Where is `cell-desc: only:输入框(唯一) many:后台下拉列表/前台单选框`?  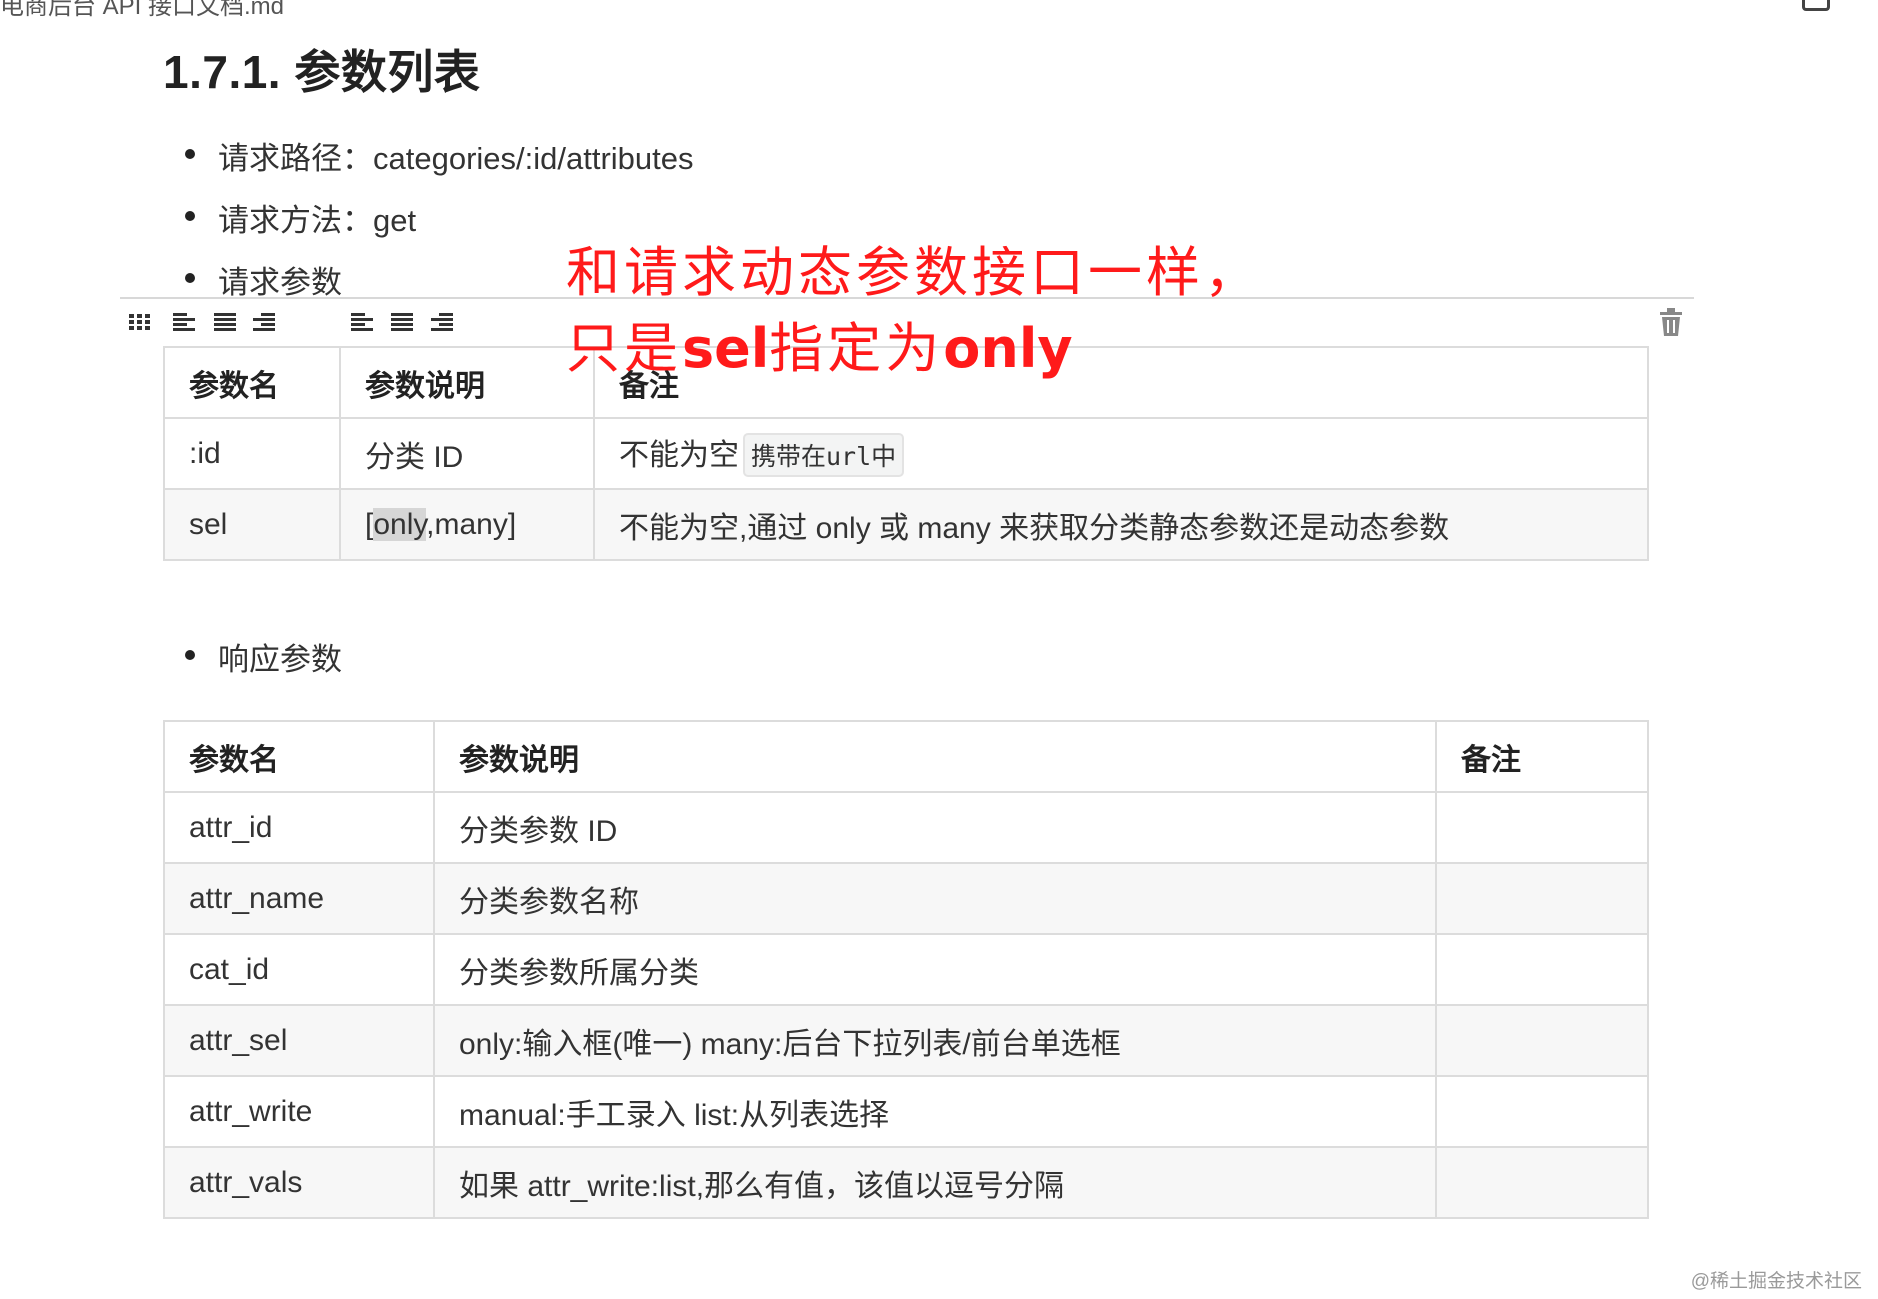
cell-desc: only:输入框(唯一) many:后台下拉列表/前台单选框 is located at coordinates (935, 1040).